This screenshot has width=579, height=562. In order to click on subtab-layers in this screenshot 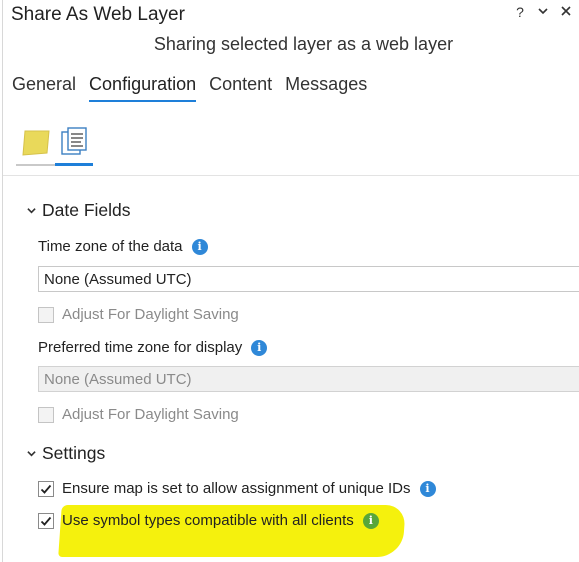, I will do `click(35, 145)`.